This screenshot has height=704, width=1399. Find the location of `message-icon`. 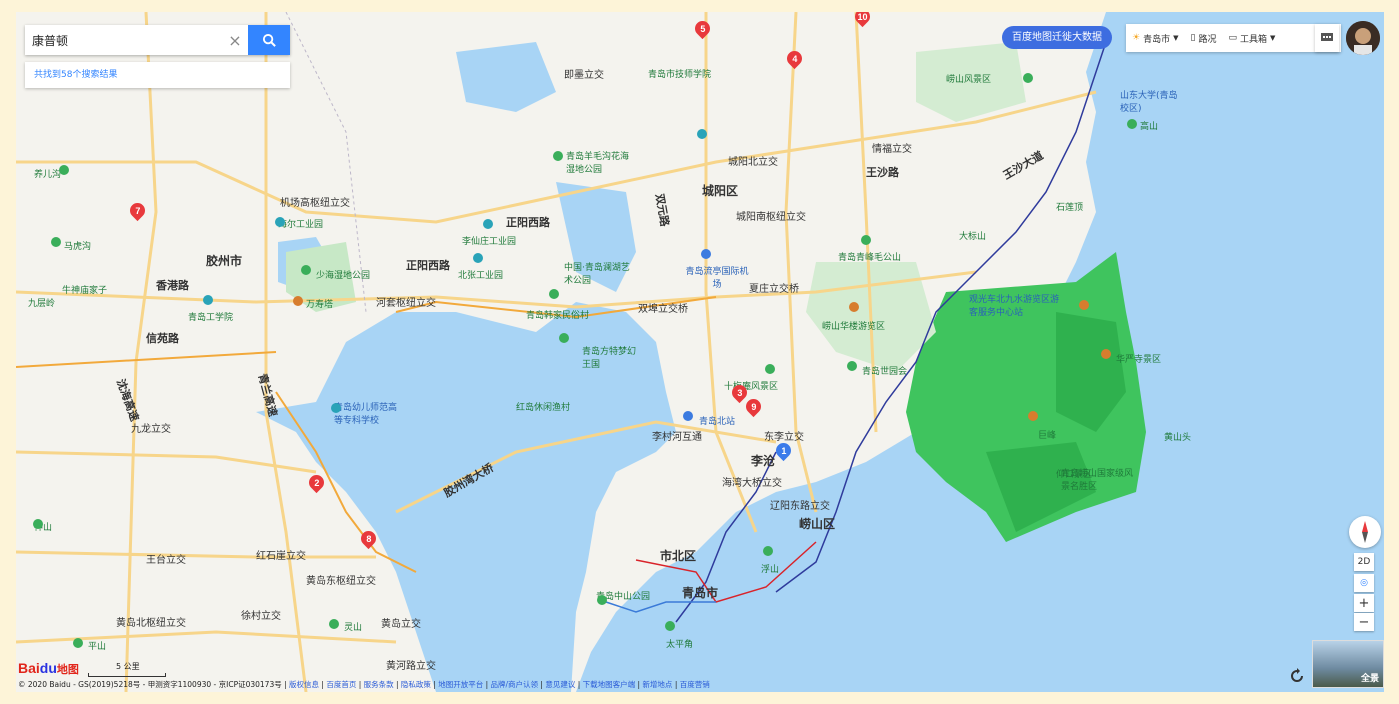

message-icon is located at coordinates (1327, 37).